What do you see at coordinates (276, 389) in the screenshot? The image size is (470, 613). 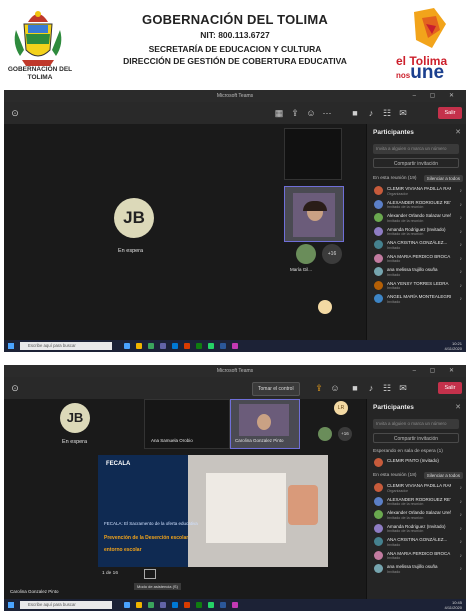 I see `take-control-button: Tomar el control` at bounding box center [276, 389].